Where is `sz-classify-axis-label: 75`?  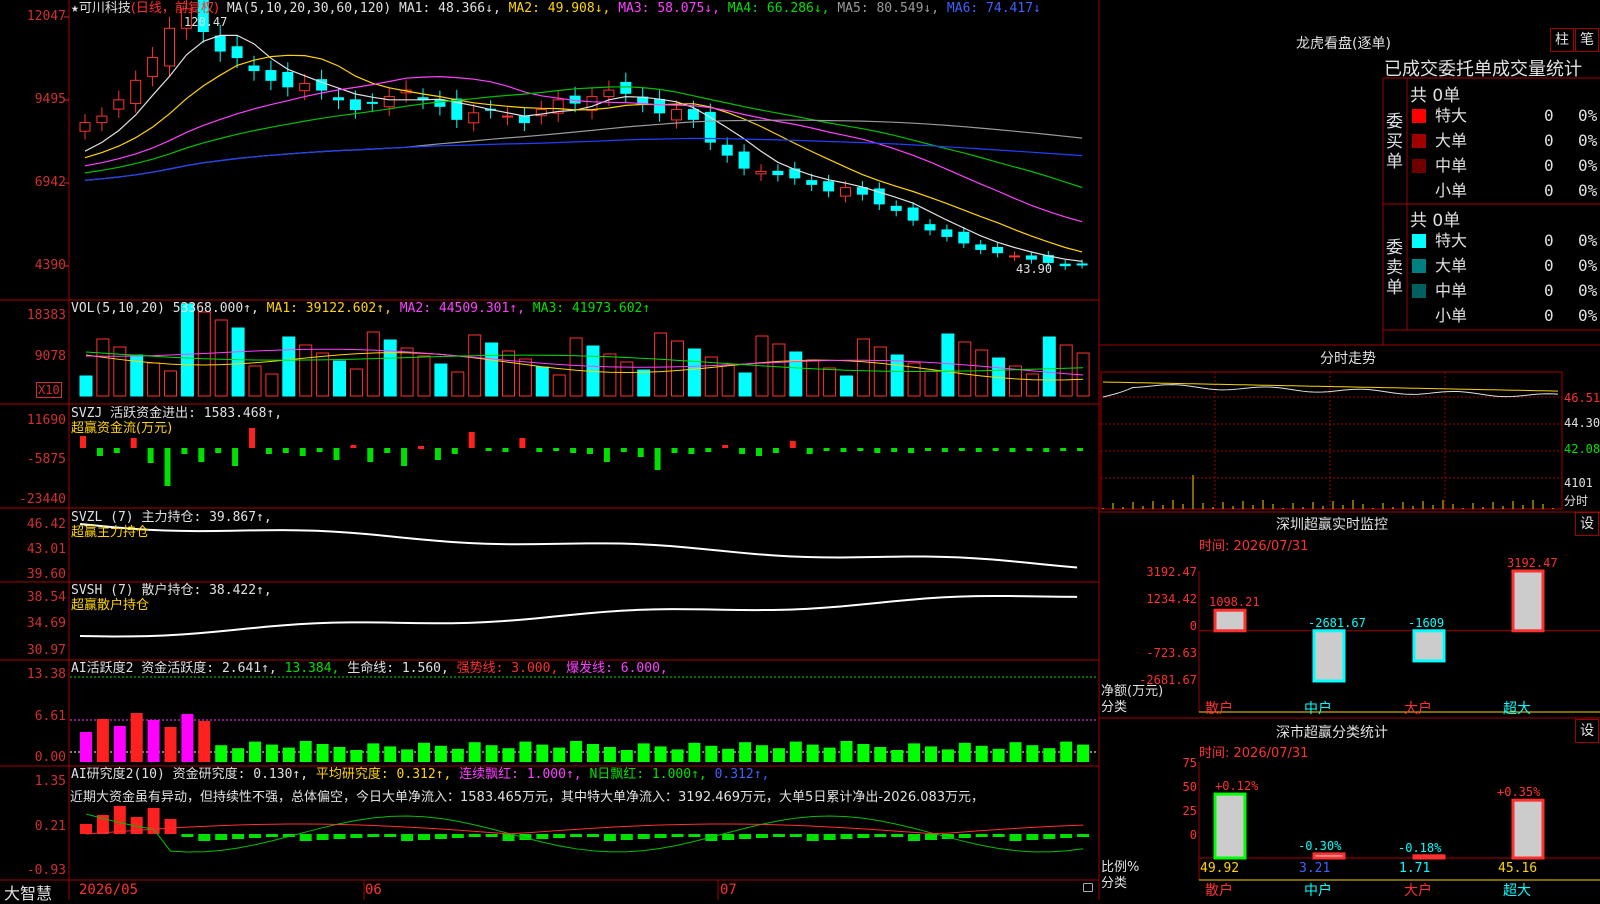
sz-classify-axis-label: 75 is located at coordinates (1189, 763).